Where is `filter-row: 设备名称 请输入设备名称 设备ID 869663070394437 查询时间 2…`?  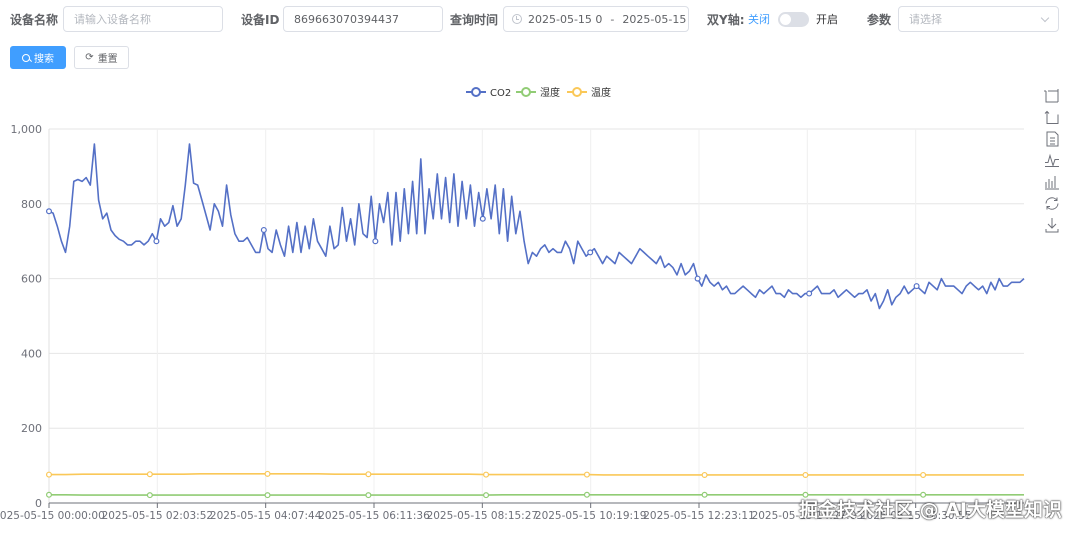
filter-row: 设备名称 请输入设备名称 设备ID 869663070394437 查询时间 2… is located at coordinates (540, 19).